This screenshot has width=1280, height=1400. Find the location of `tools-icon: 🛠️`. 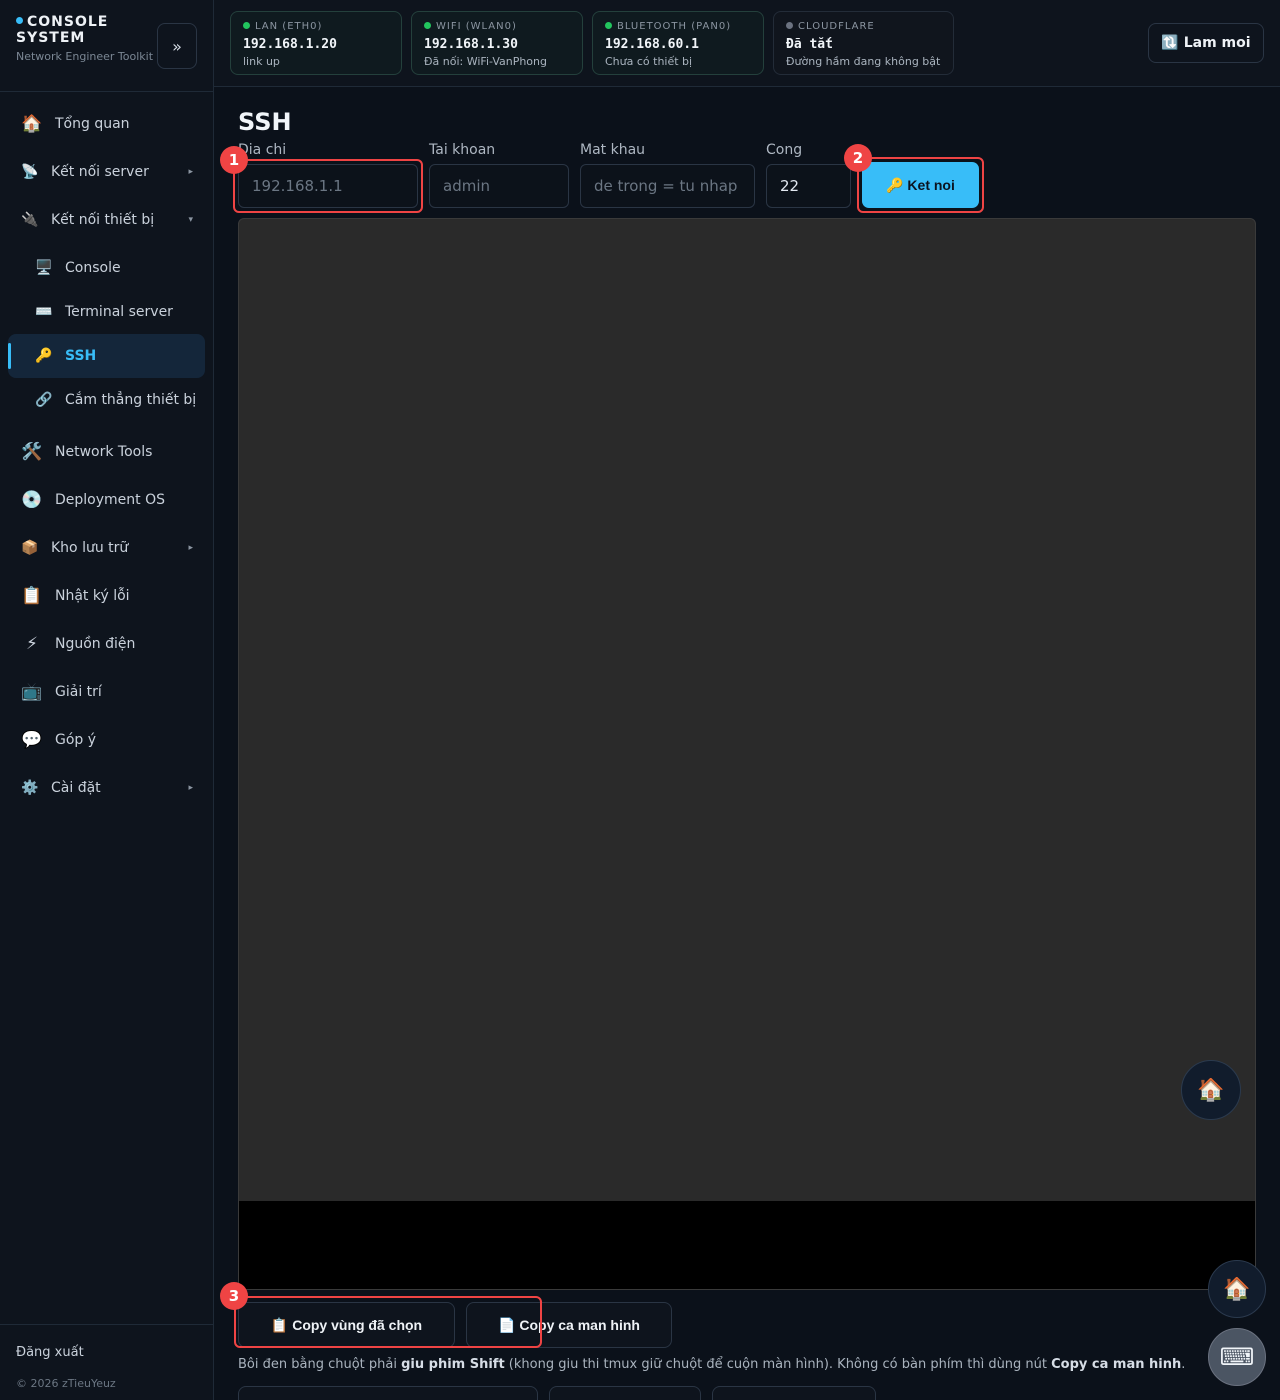

tools-icon: 🛠️ is located at coordinates (32, 452).